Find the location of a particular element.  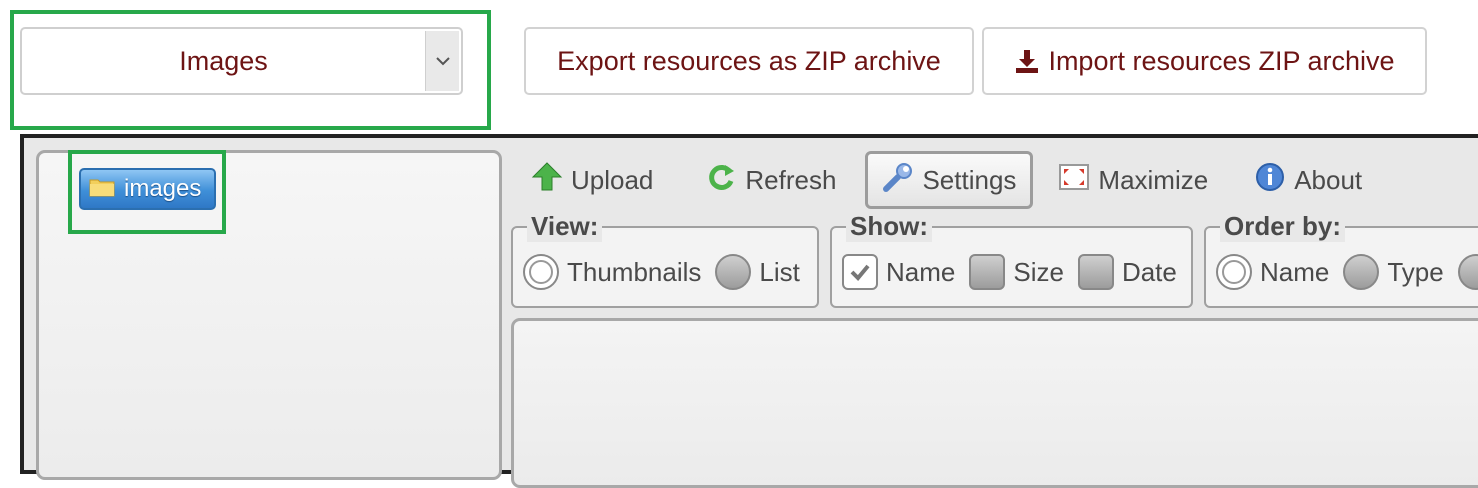

view-option-list: List is located at coordinates (757, 272).